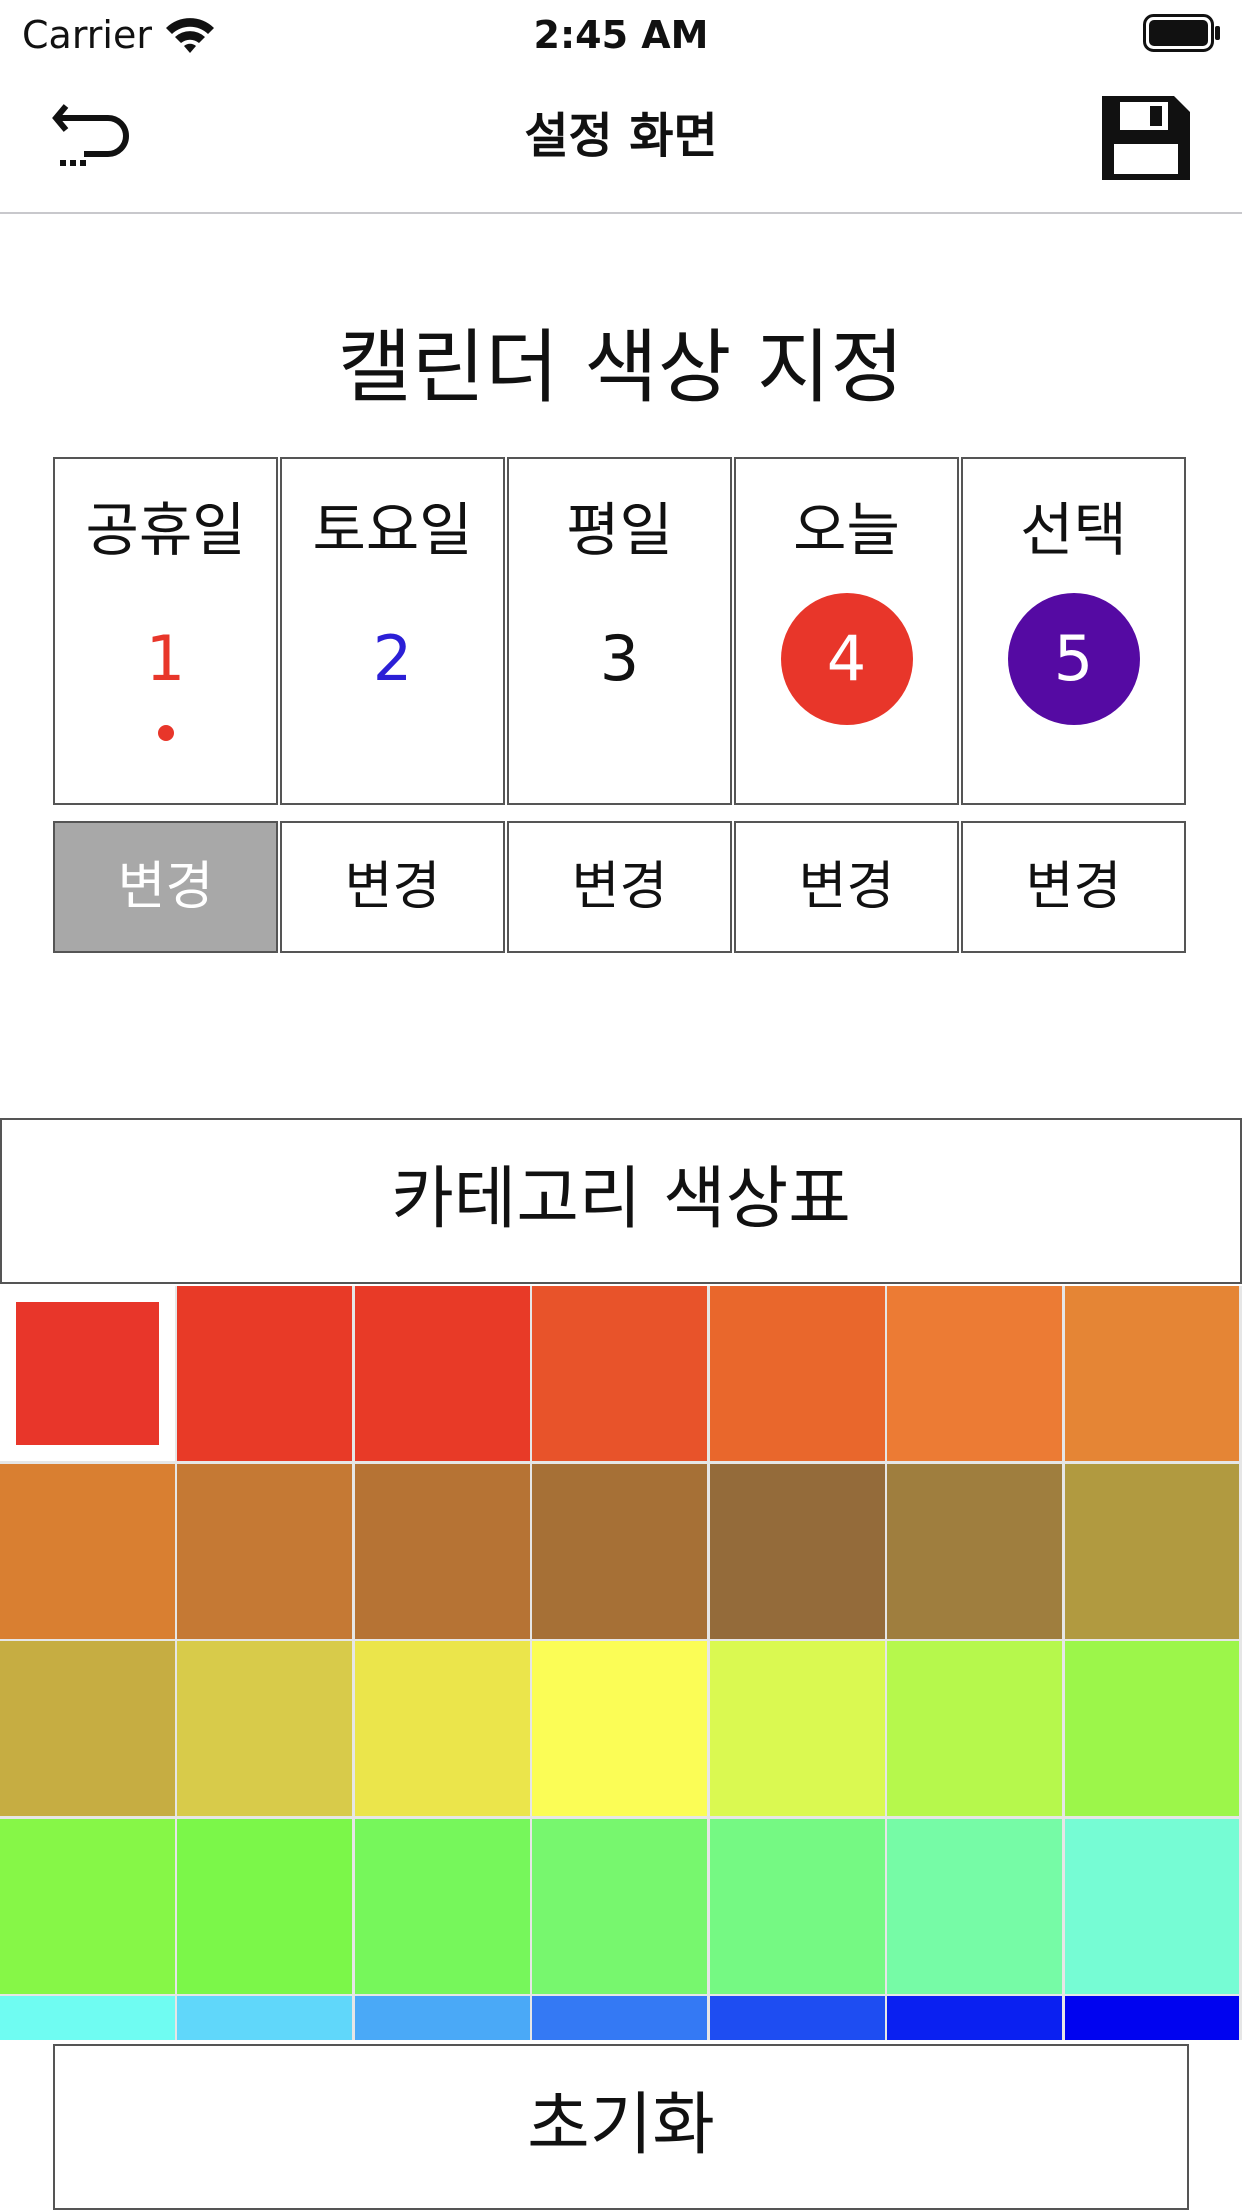  What do you see at coordinates (846, 887) in the screenshot?
I see `change-button-today: 변경` at bounding box center [846, 887].